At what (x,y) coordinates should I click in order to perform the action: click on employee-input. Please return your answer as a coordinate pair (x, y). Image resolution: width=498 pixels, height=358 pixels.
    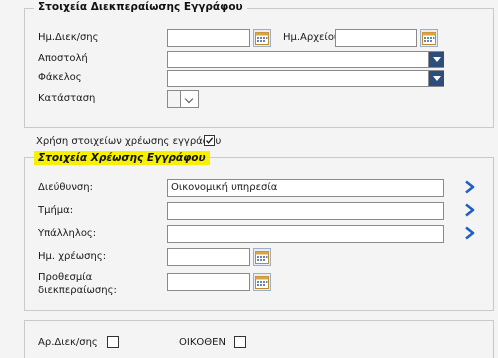
    Looking at the image, I should click on (305, 234).